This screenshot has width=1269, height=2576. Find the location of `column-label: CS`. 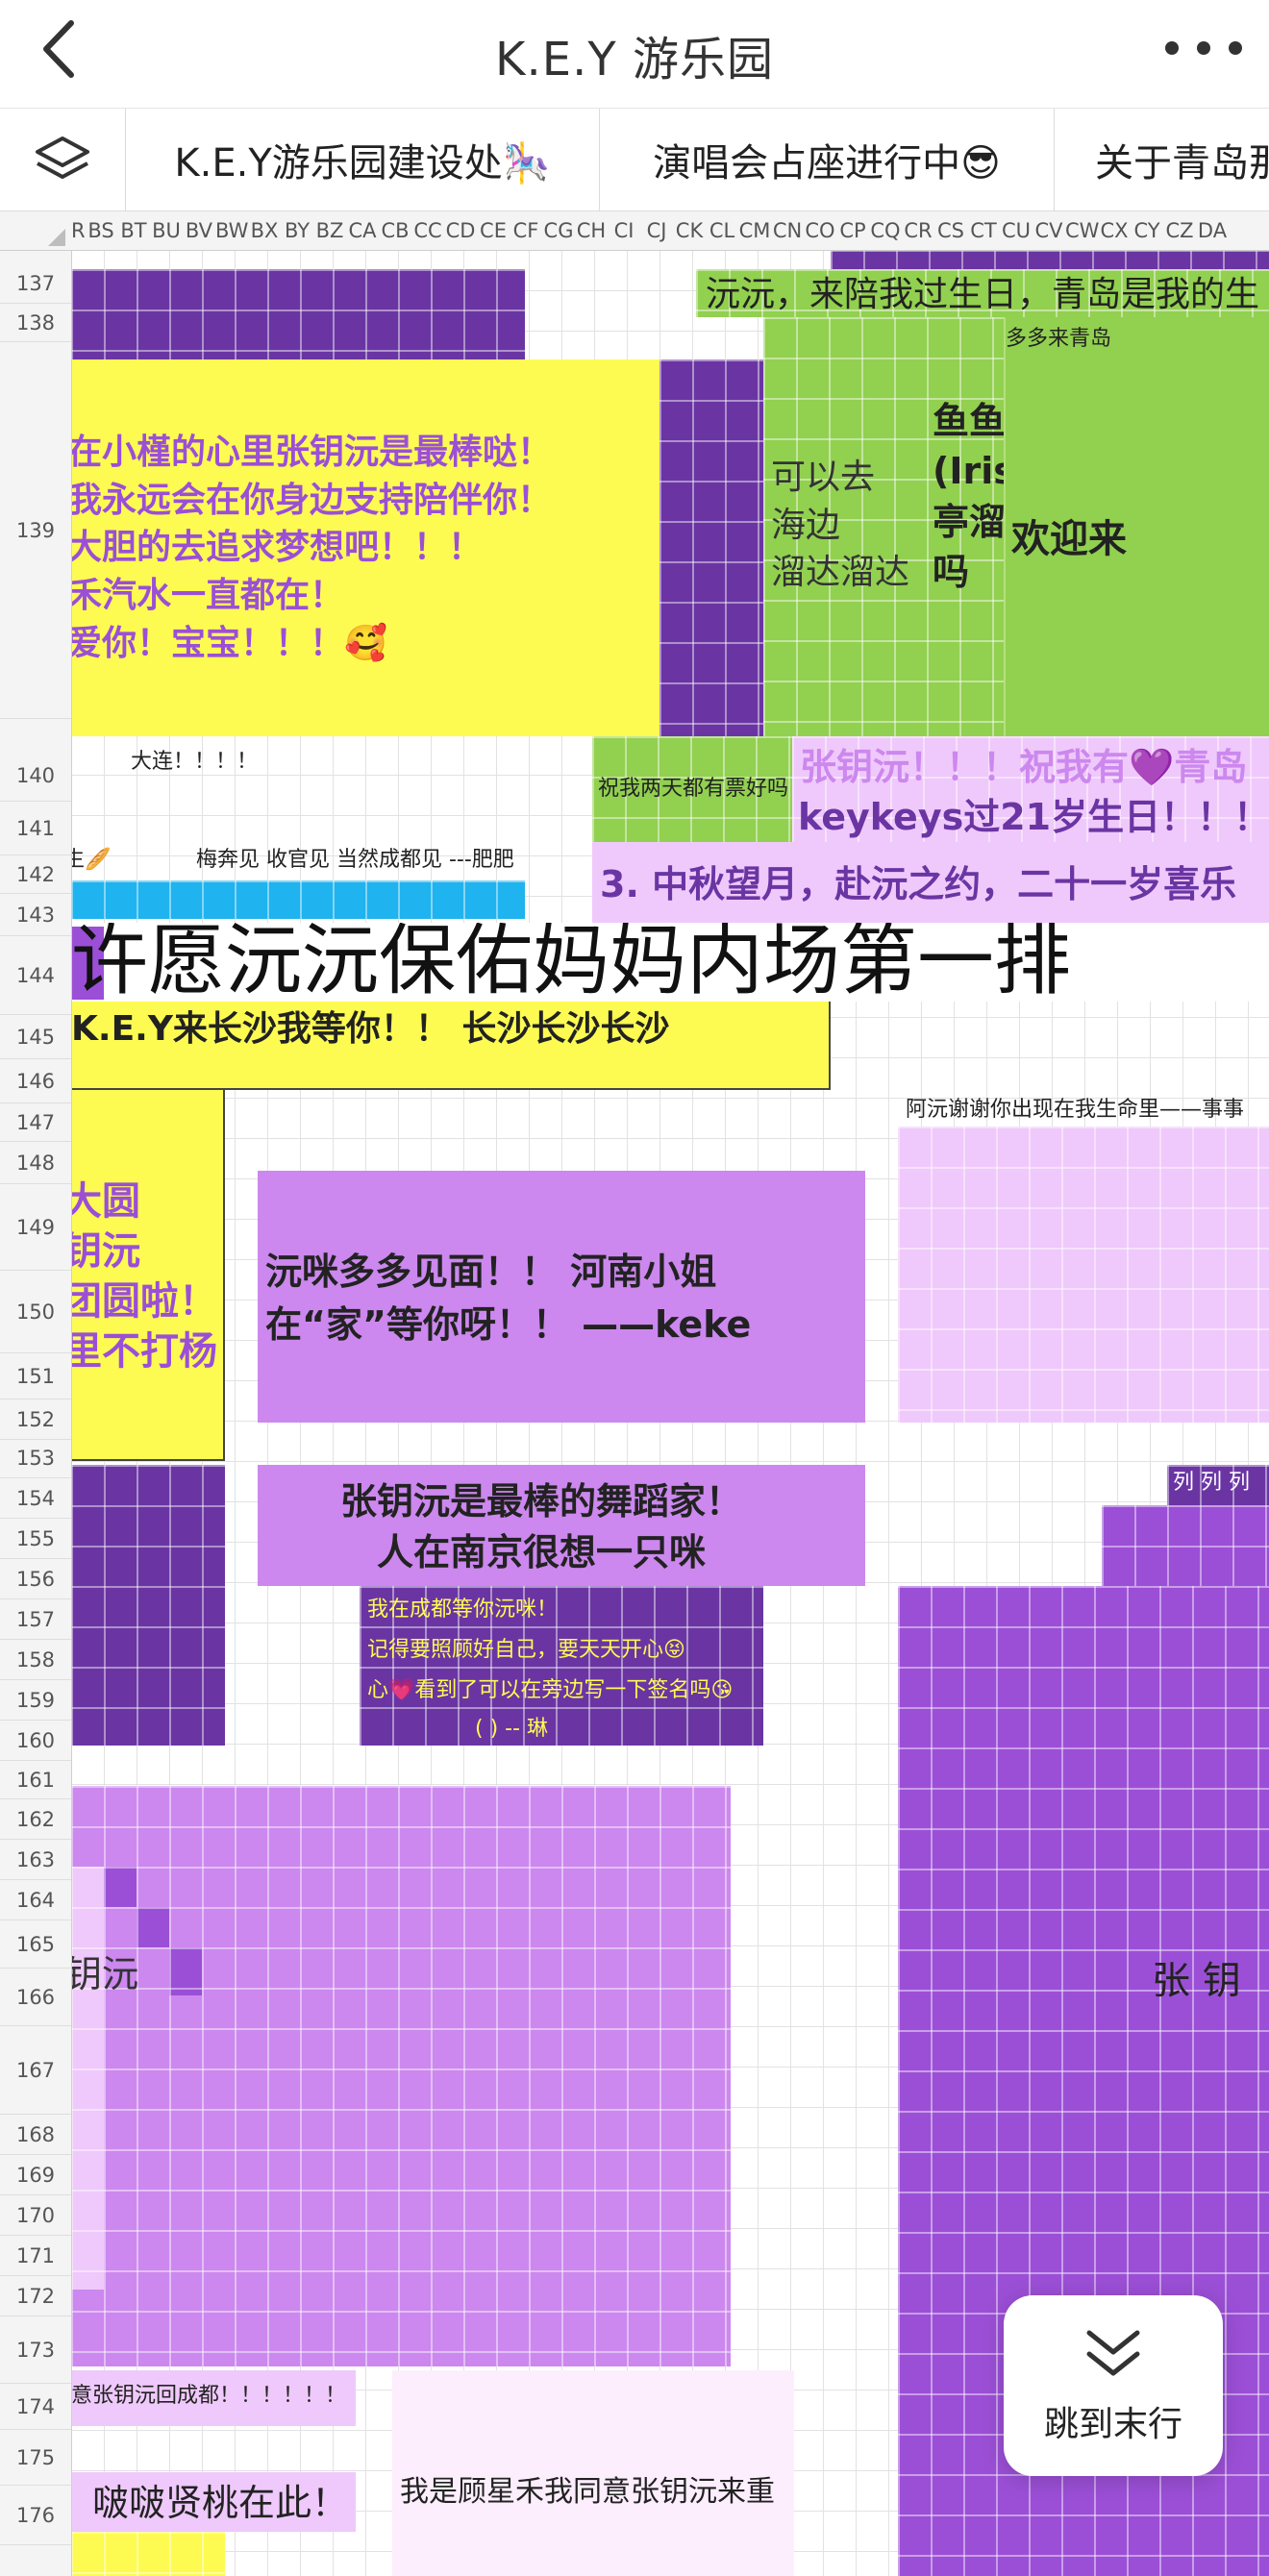

column-label: CS is located at coordinates (950, 230).